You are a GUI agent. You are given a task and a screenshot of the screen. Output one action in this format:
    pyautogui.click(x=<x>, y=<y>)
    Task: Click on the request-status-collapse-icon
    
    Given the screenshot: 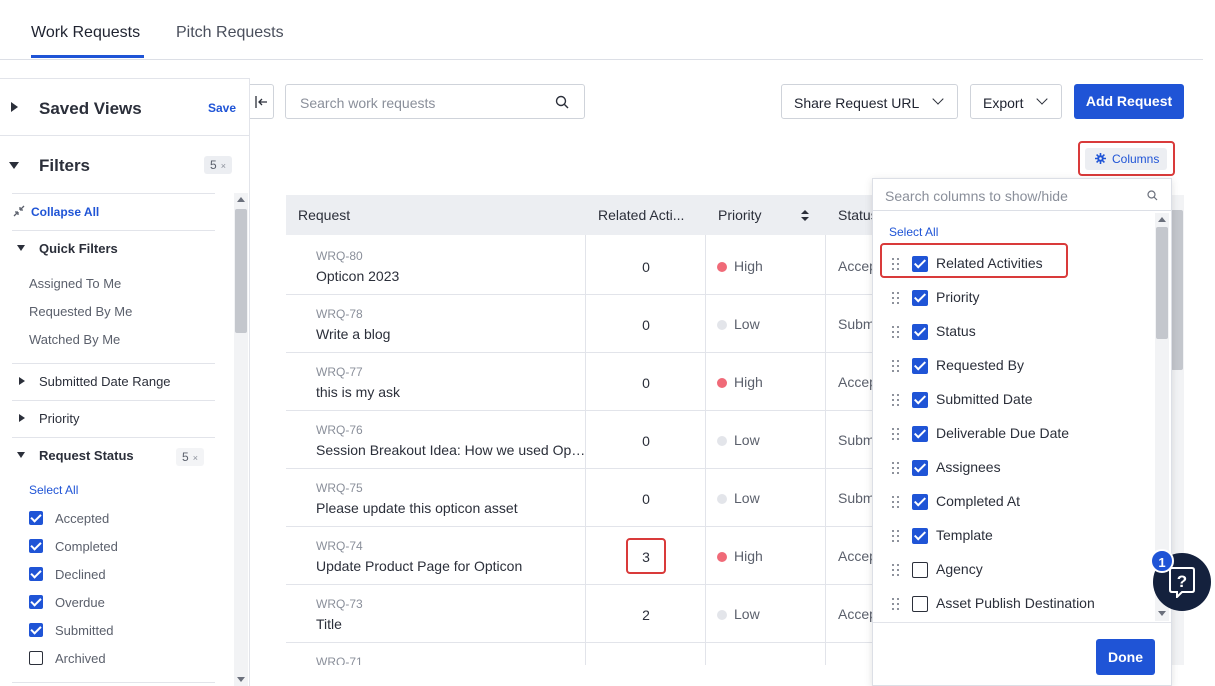 What is the action you would take?
    pyautogui.click(x=21, y=455)
    